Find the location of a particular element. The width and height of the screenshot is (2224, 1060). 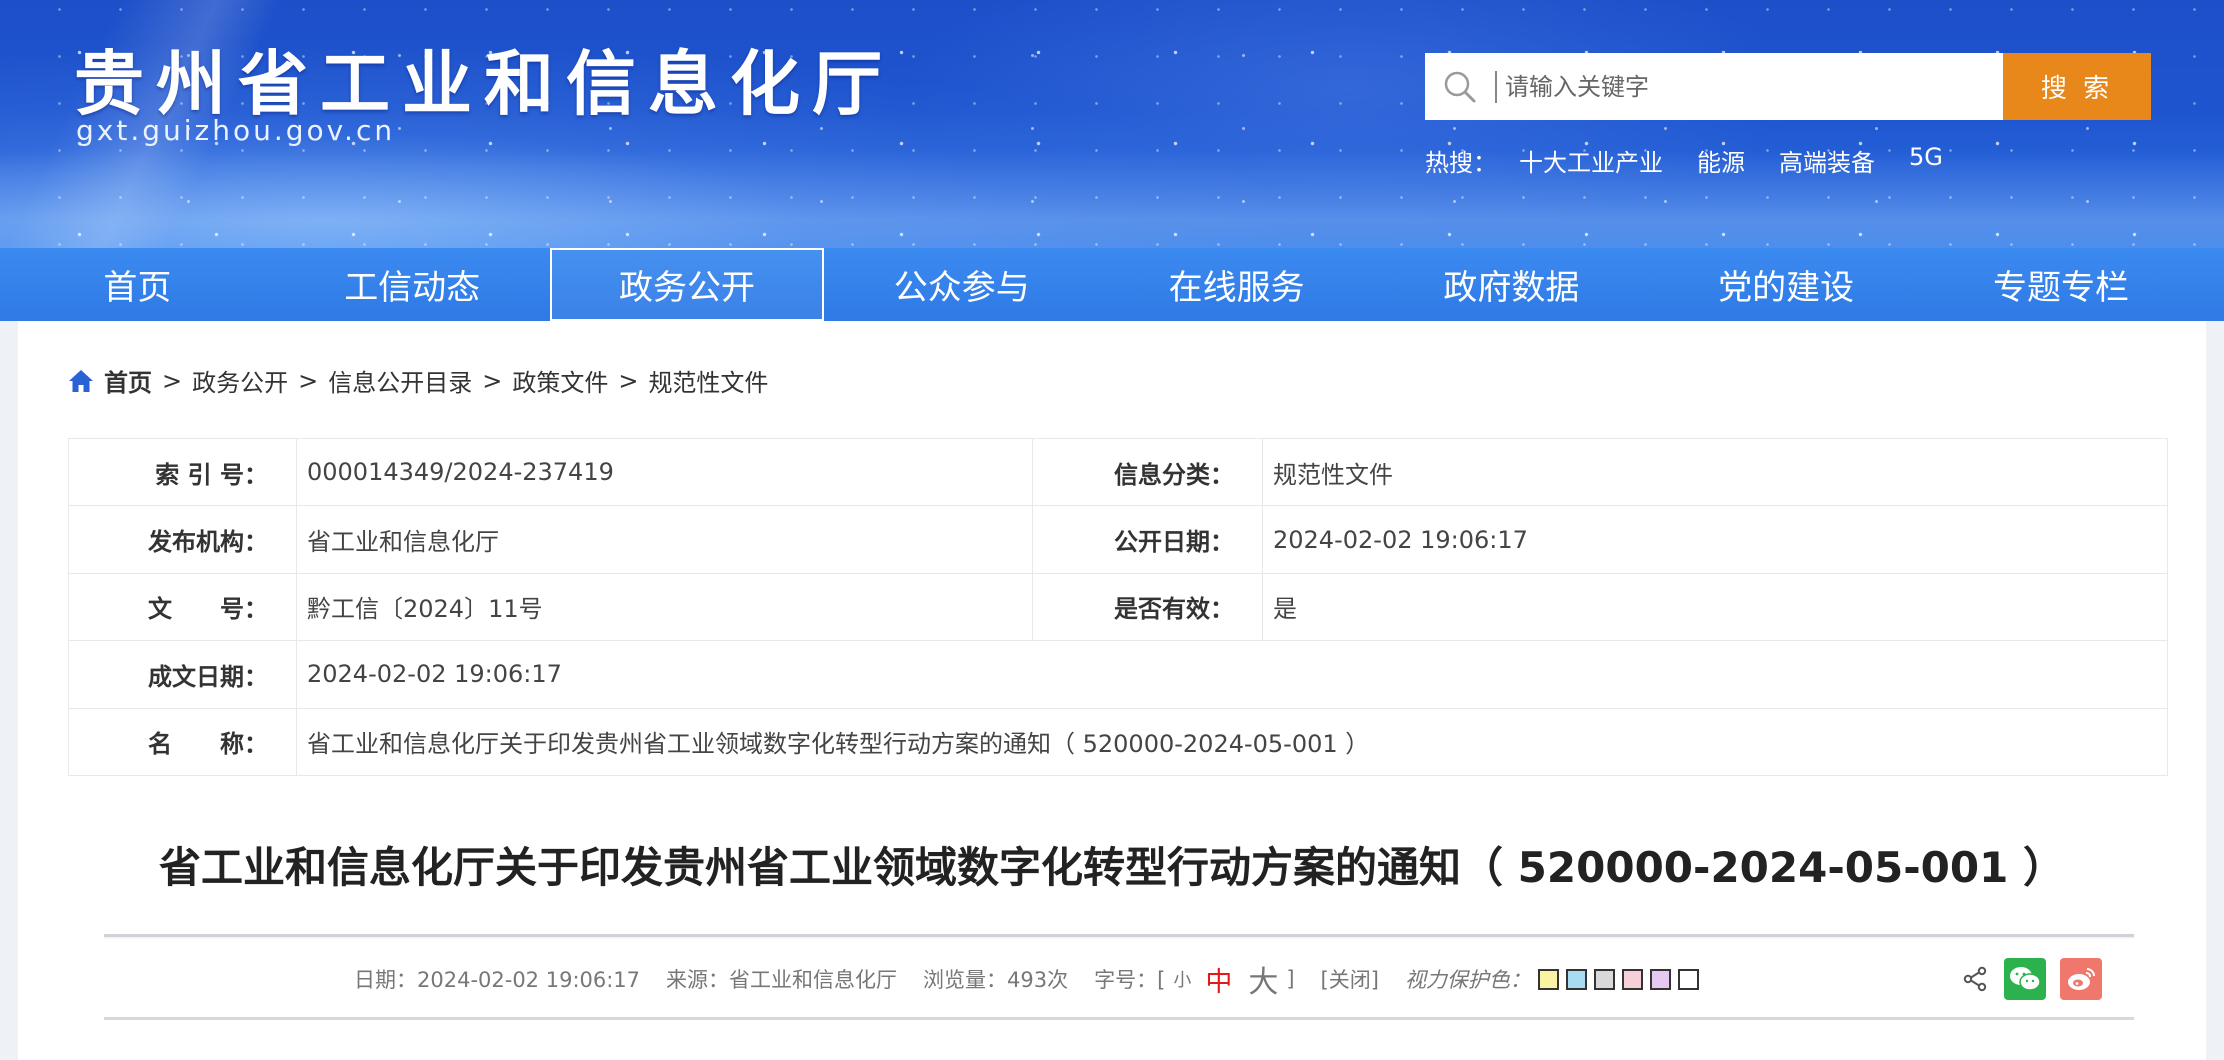

hot-link-equipment: 高端装备 is located at coordinates (1827, 160).